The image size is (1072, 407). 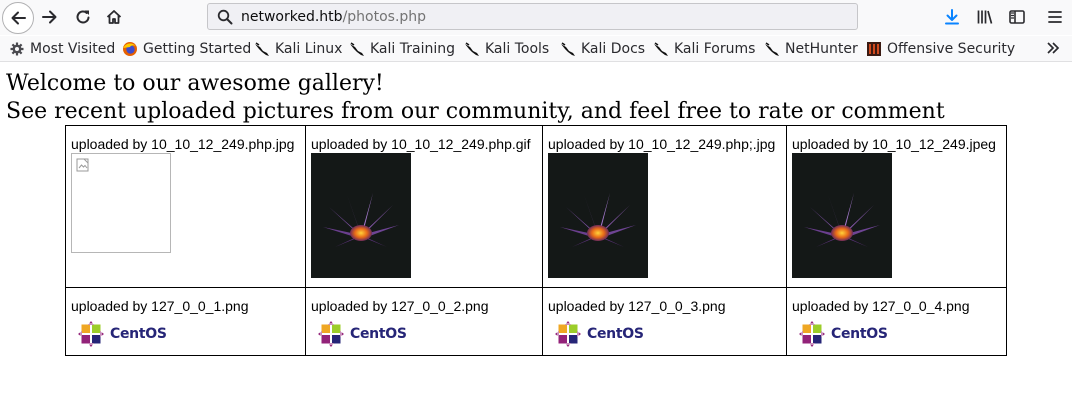 I want to click on library-icon, so click(x=985, y=17).